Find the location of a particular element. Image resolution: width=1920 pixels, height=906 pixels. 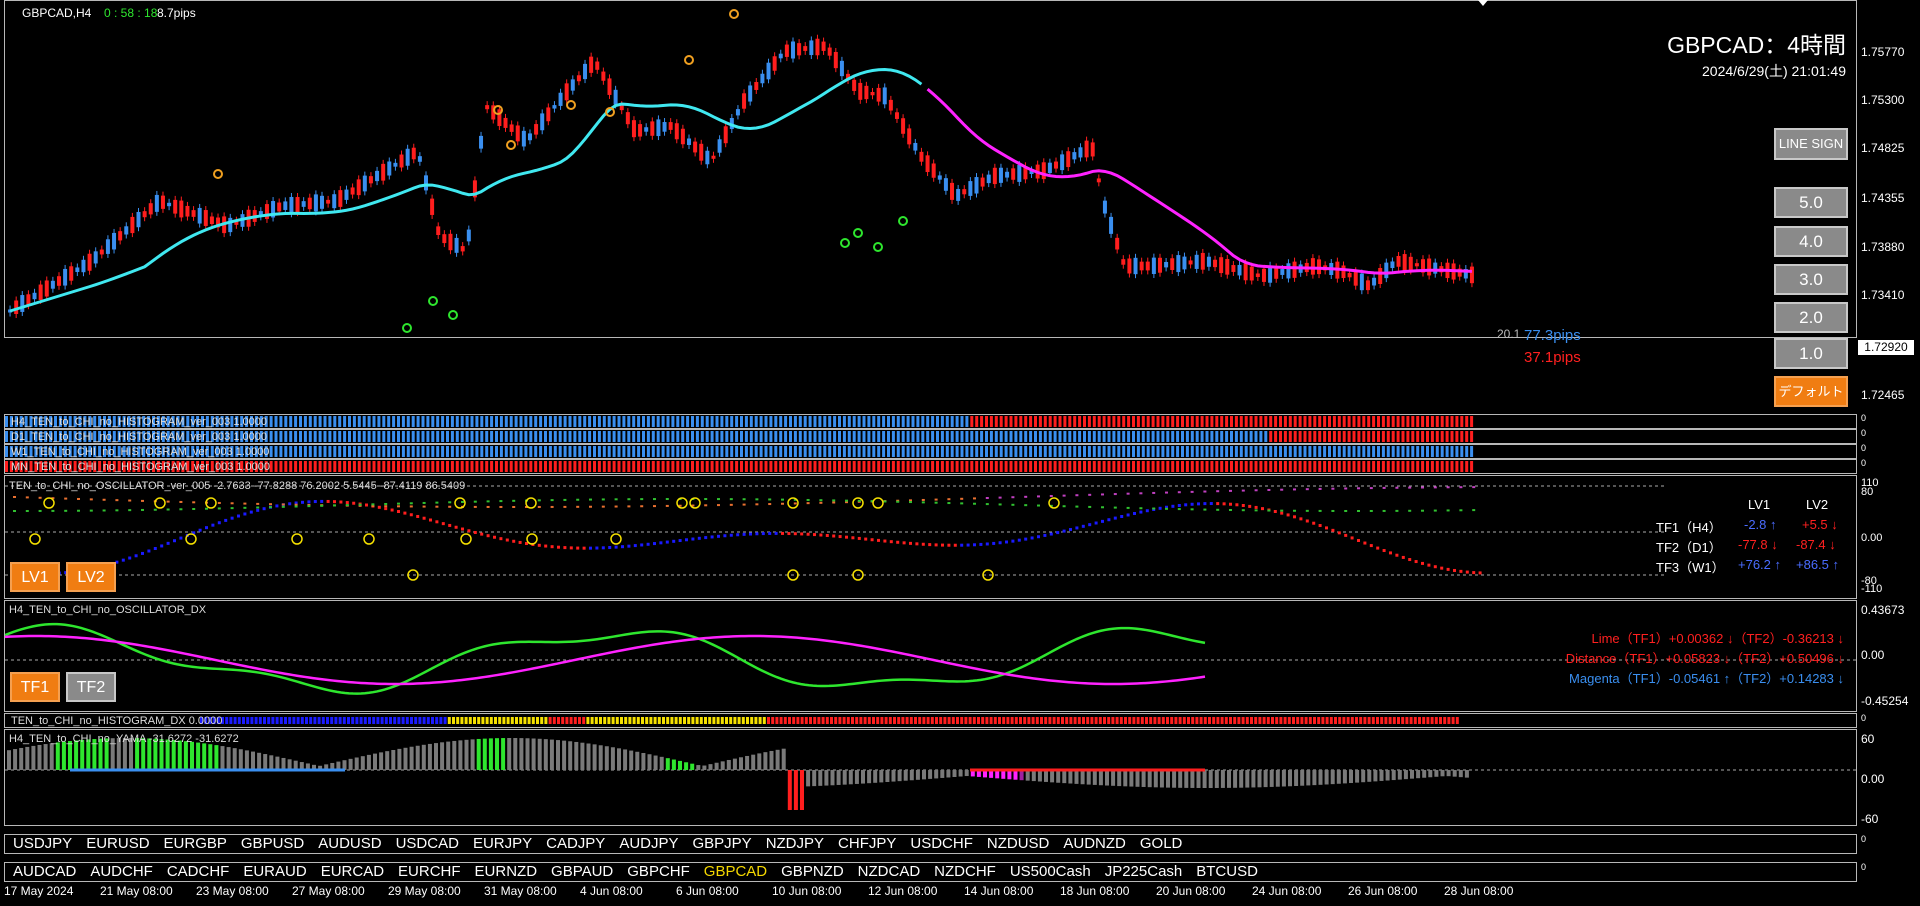

symbol-link: GBPJPY is located at coordinates (722, 843).